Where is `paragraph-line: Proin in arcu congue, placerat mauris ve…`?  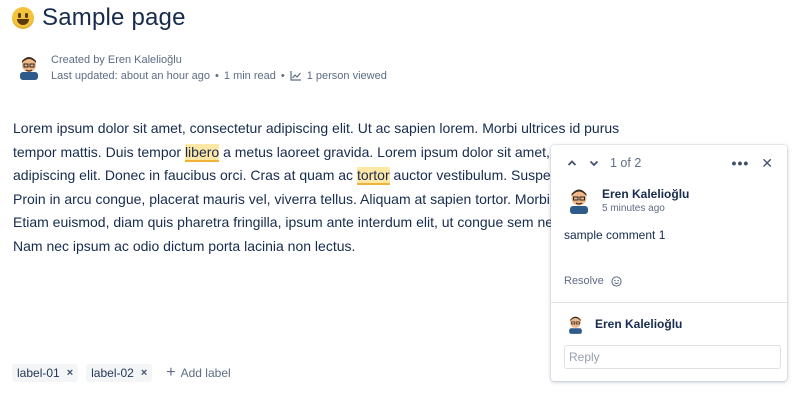 paragraph-line: Proin in arcu congue, placerat mauris ve… is located at coordinates (281, 198).